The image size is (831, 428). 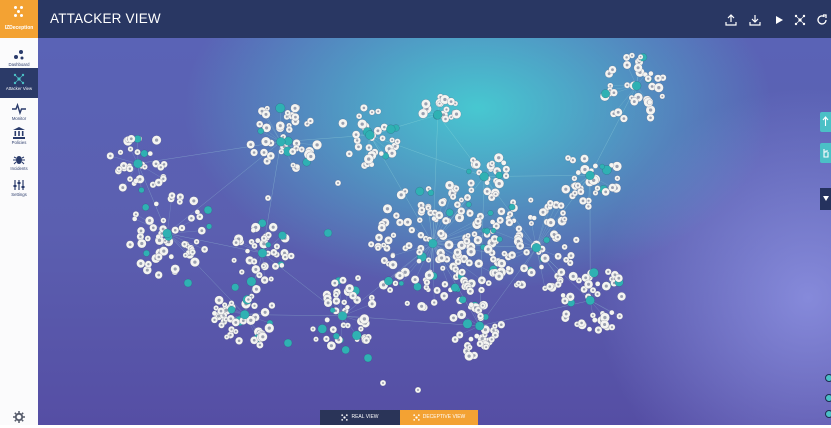 I want to click on network-icon, so click(x=800, y=19).